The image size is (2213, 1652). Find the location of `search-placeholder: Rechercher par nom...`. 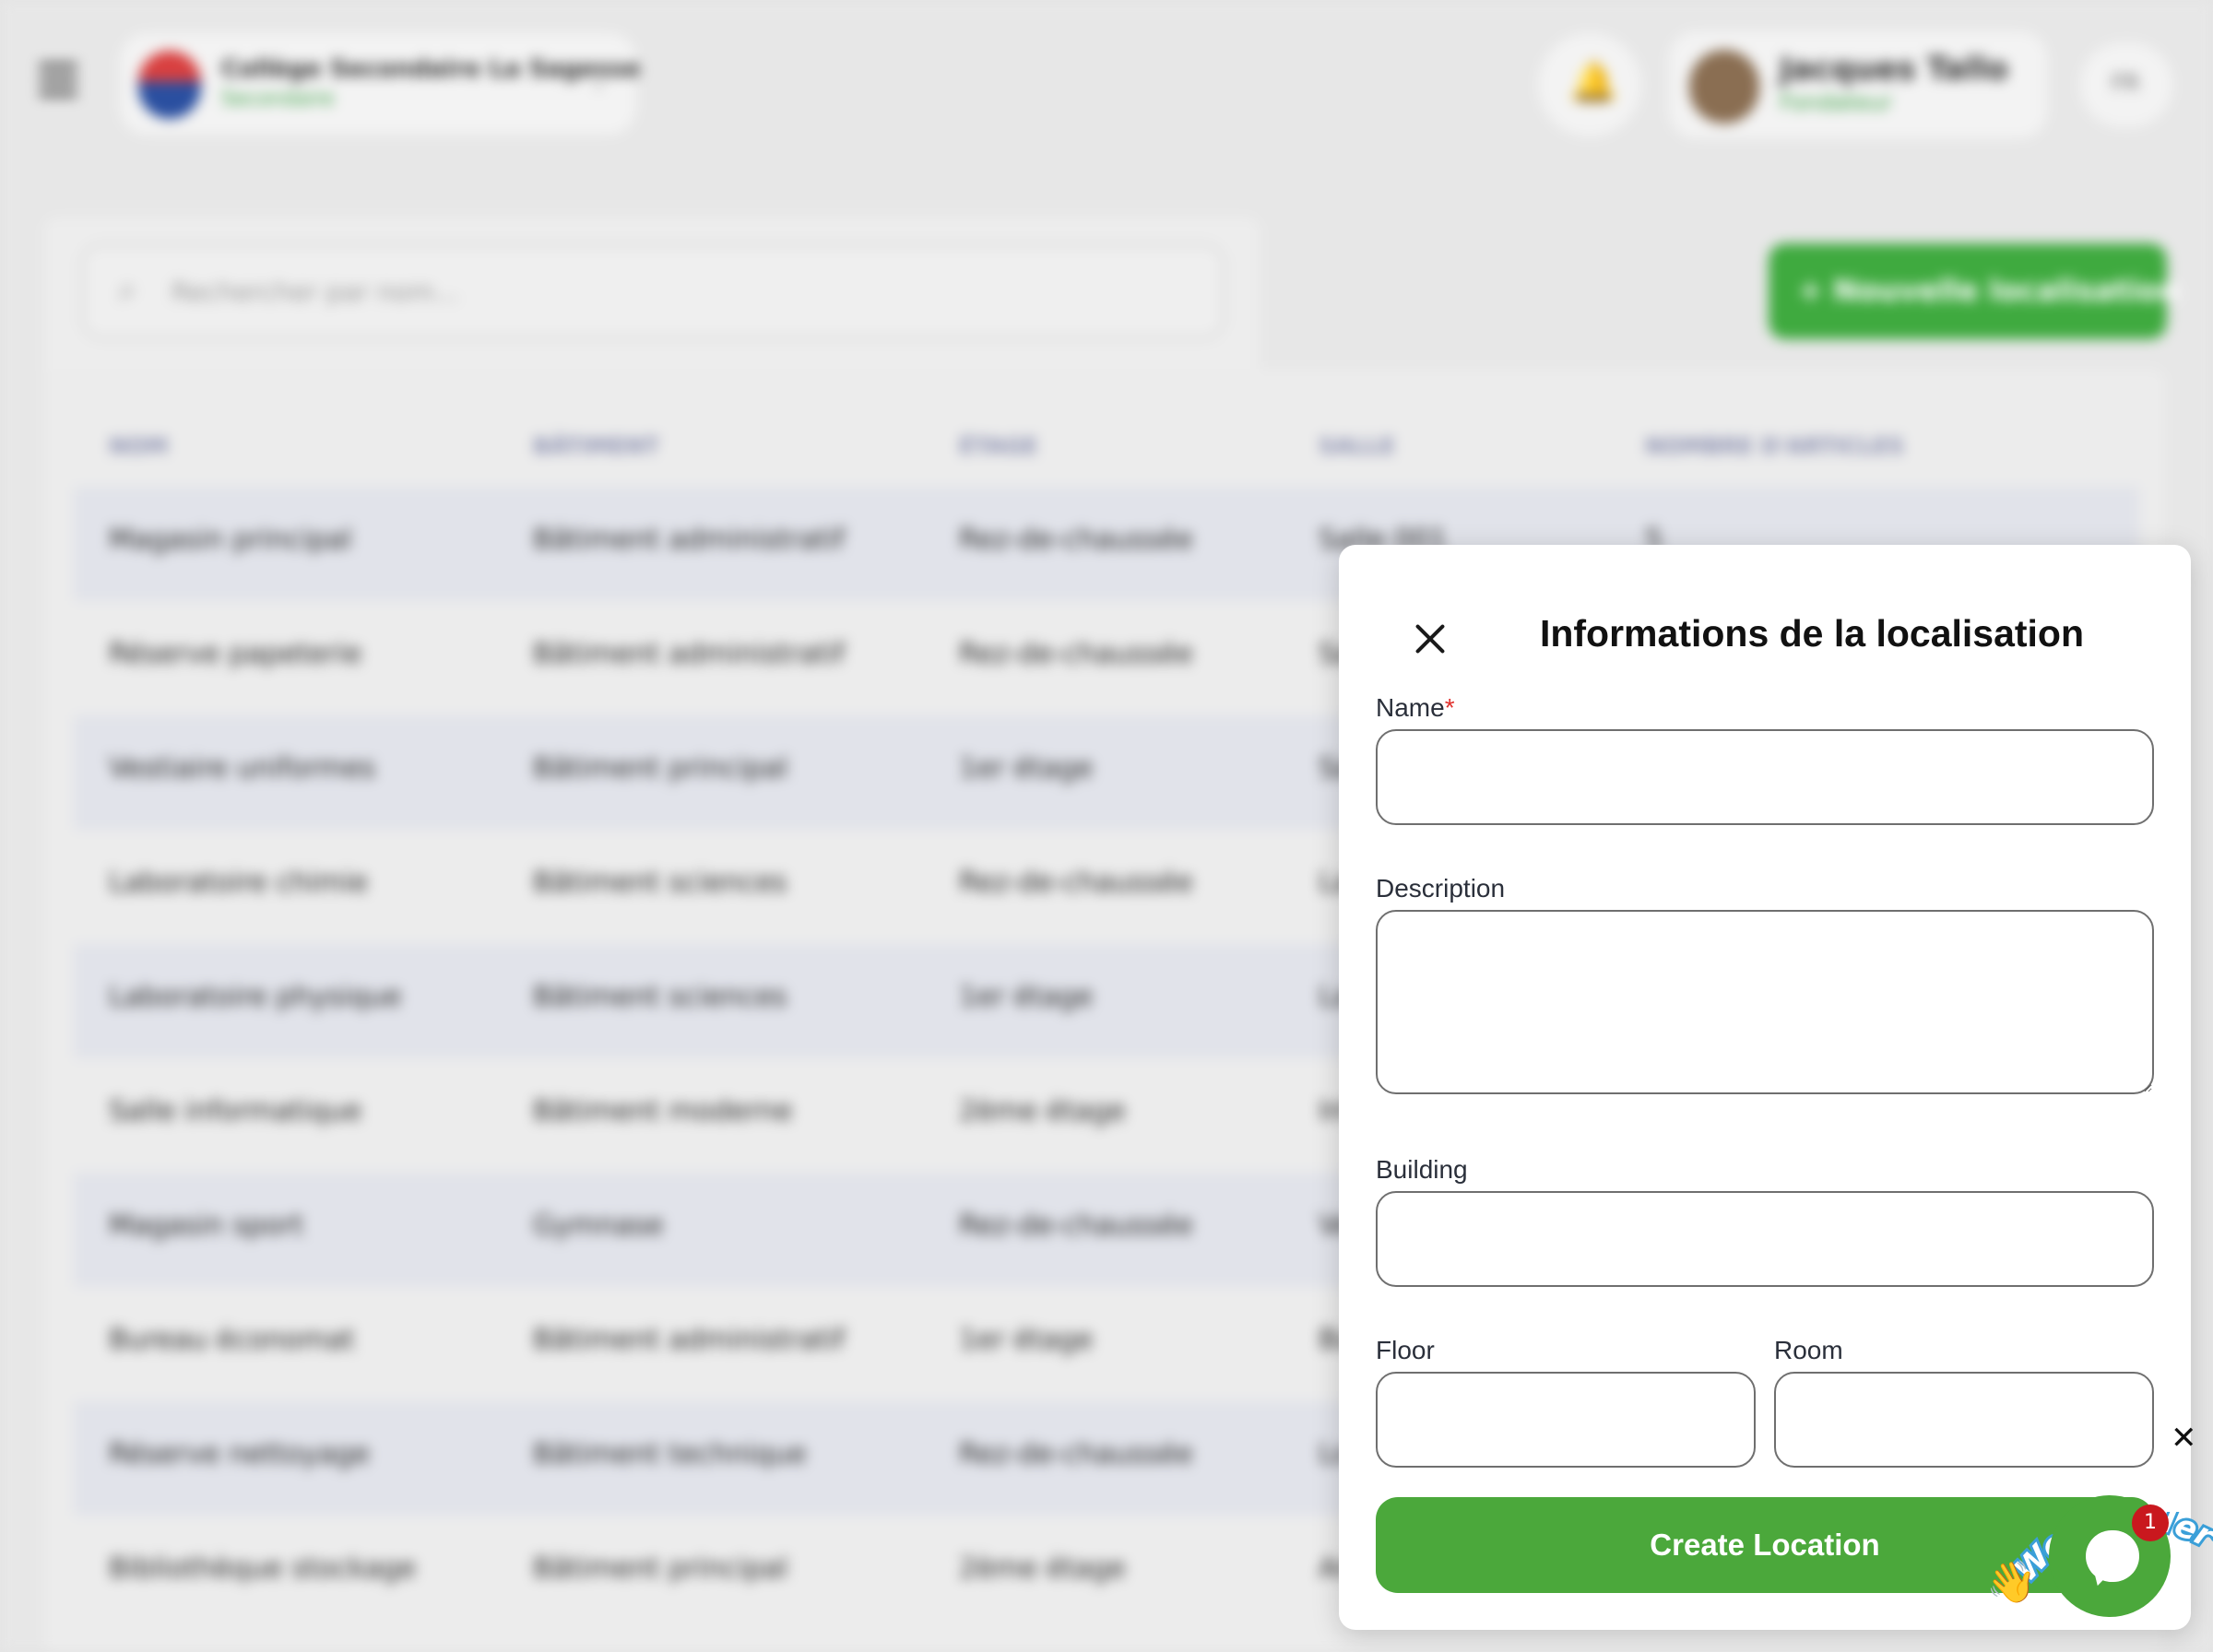

search-placeholder: Rechercher par nom... is located at coordinates (315, 292).